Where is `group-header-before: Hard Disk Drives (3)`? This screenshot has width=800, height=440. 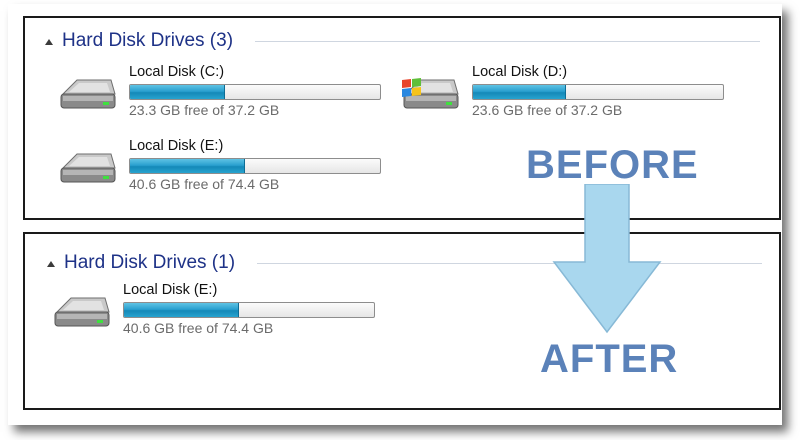 group-header-before: Hard Disk Drives (3) is located at coordinates (139, 41).